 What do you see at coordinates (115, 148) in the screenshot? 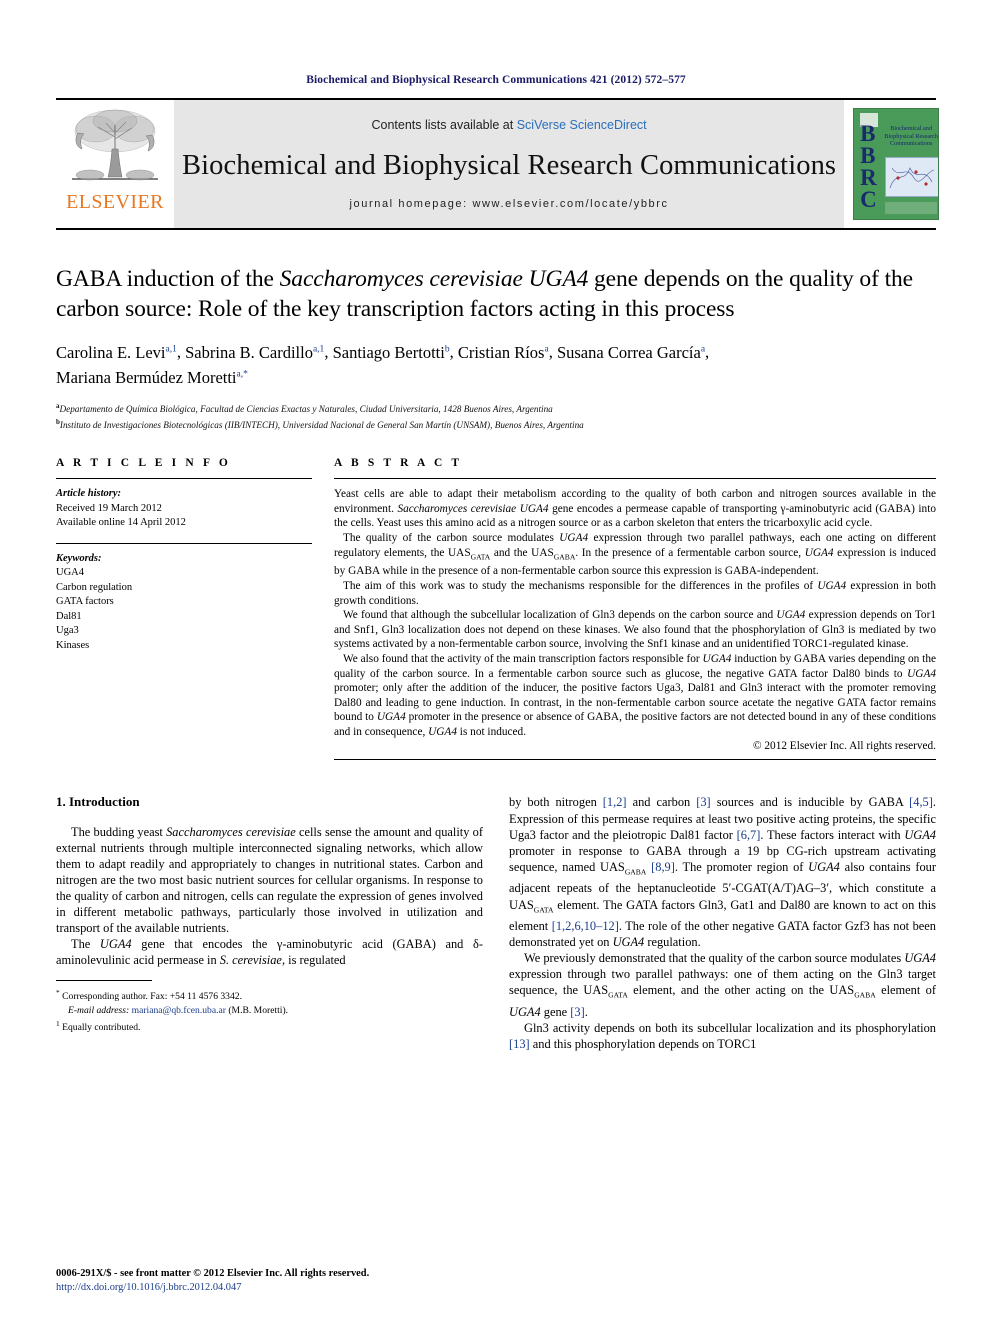
I see `elsevier-tree-icon` at bounding box center [115, 148].